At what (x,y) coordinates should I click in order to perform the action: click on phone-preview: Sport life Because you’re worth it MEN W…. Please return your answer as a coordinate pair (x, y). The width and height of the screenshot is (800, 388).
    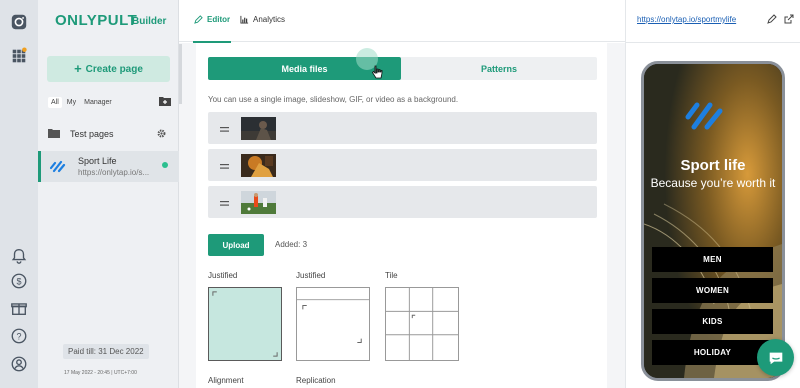
    Looking at the image, I should click on (713, 221).